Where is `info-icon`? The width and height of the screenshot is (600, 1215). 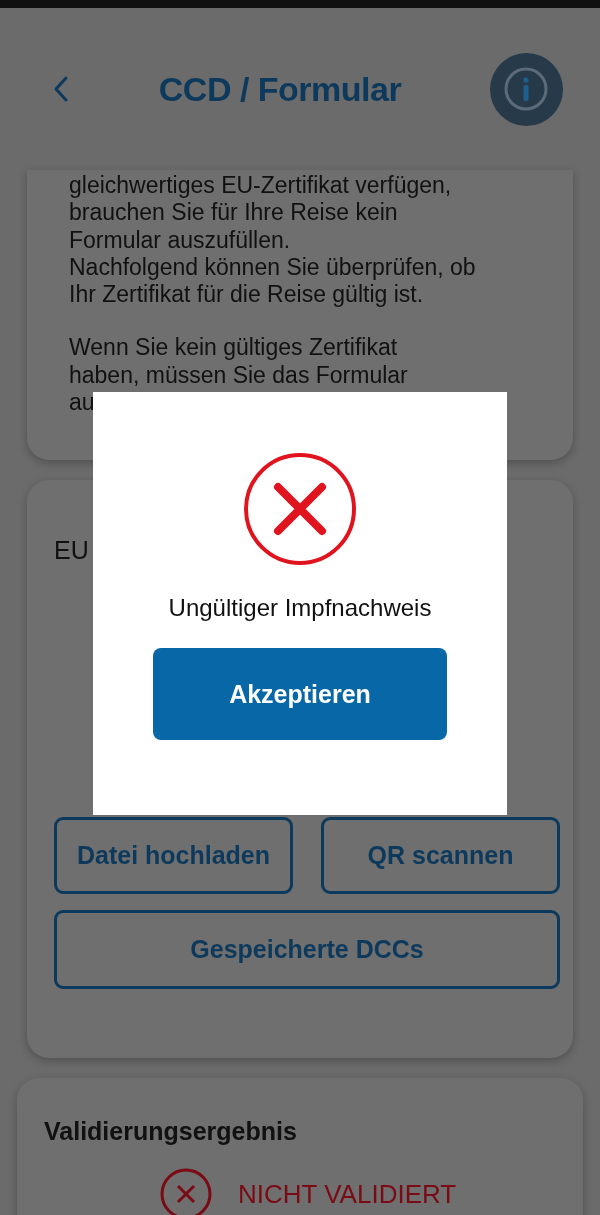 info-icon is located at coordinates (526, 89).